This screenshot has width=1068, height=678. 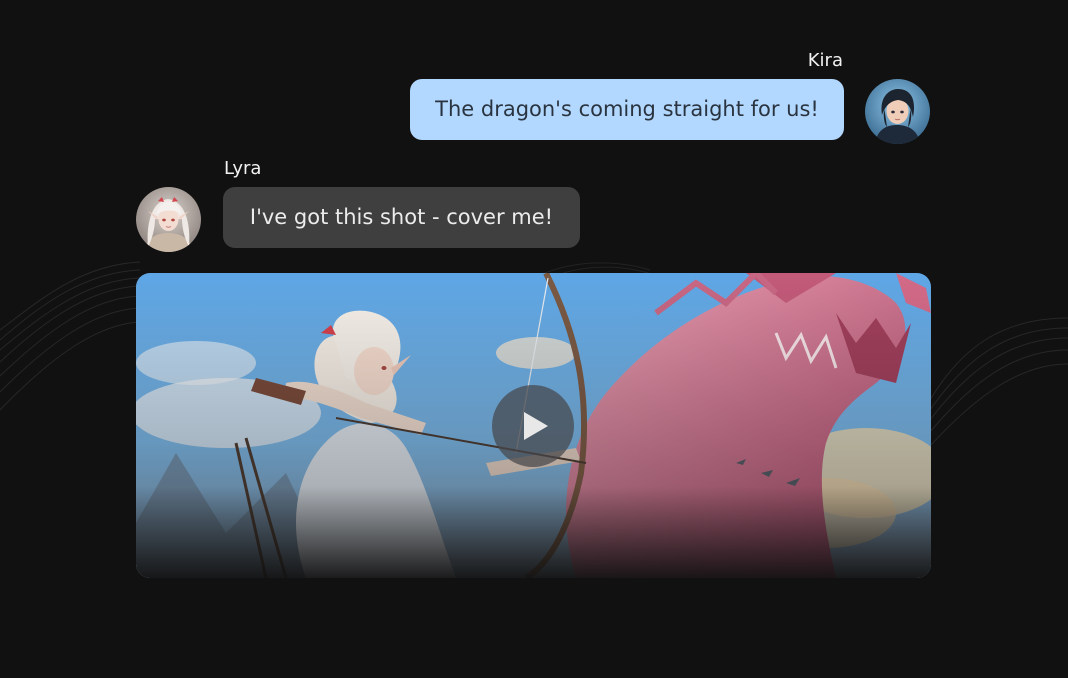 I want to click on play-button, so click(x=533, y=426).